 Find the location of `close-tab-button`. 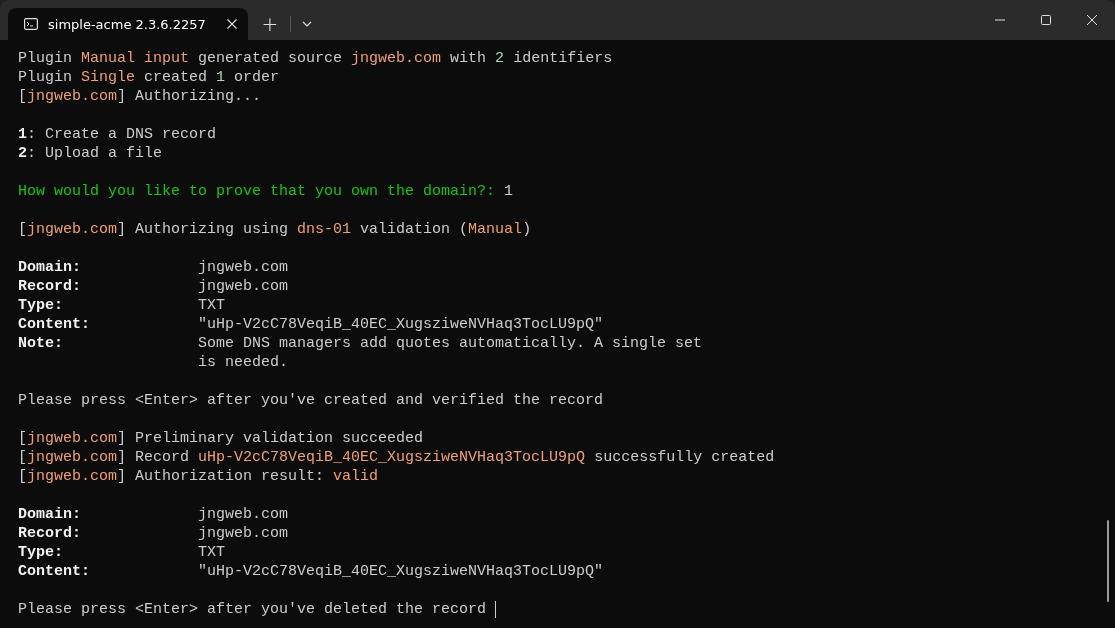

close-tab-button is located at coordinates (232, 24).